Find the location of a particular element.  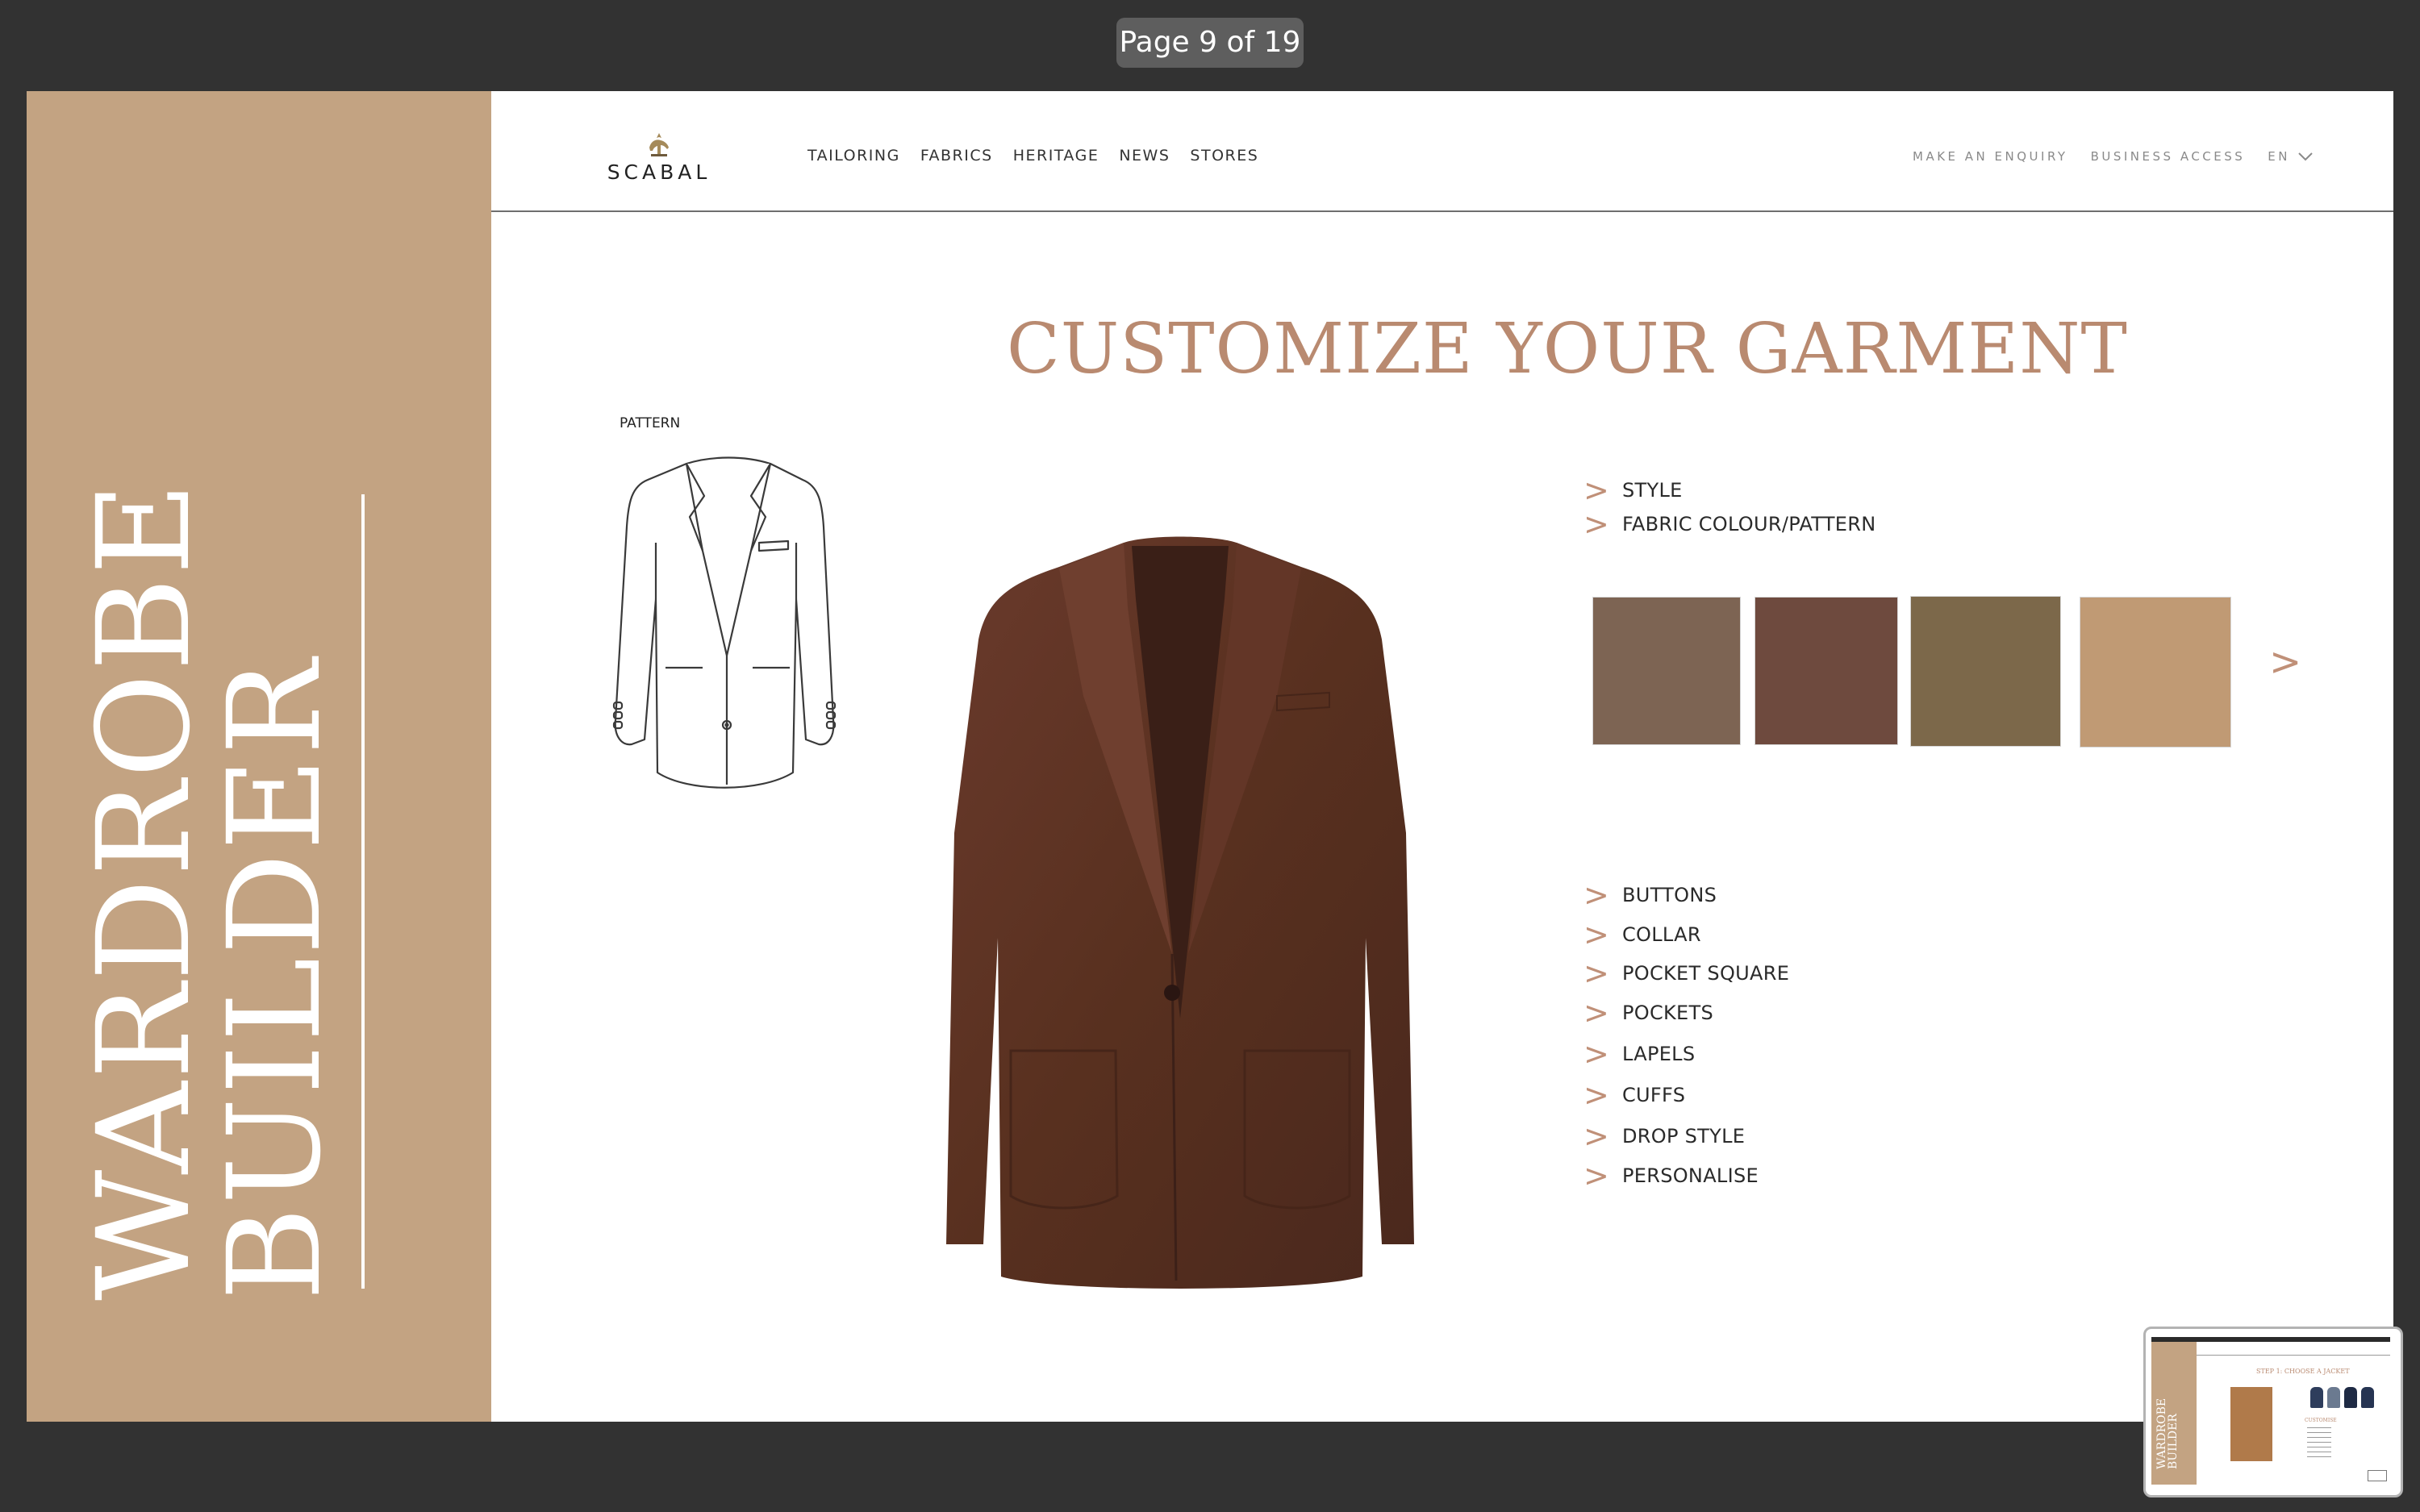

option-pockets: > POCKETS is located at coordinates (1649, 1013).